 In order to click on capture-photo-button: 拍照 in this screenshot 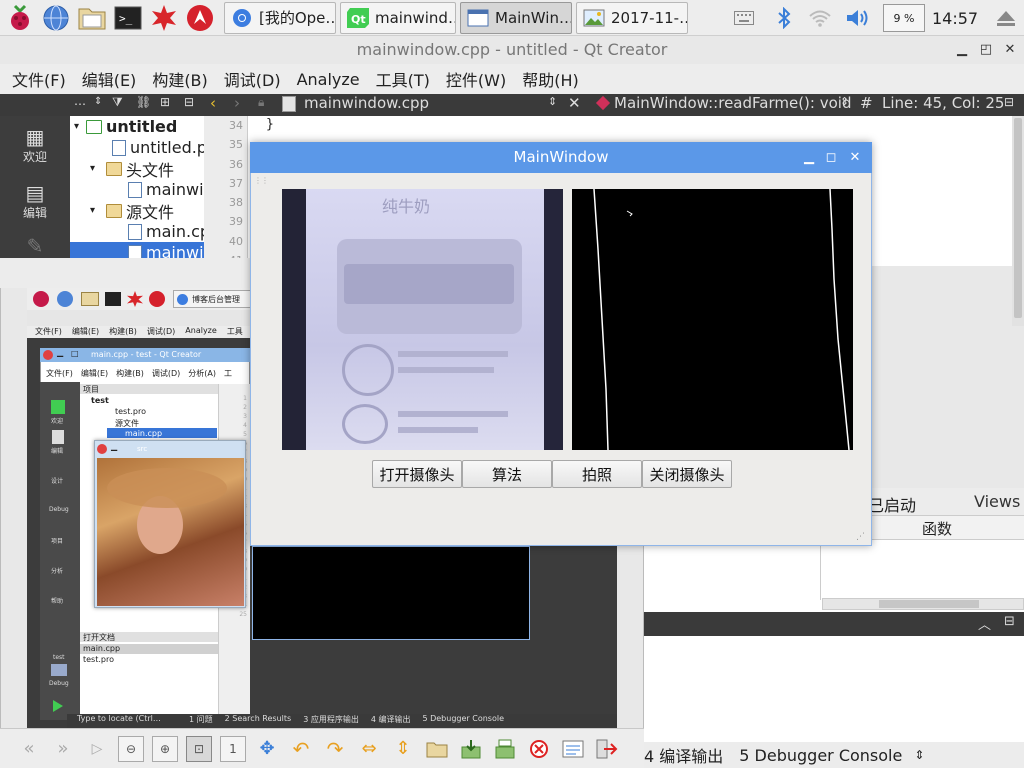, I will do `click(597, 474)`.